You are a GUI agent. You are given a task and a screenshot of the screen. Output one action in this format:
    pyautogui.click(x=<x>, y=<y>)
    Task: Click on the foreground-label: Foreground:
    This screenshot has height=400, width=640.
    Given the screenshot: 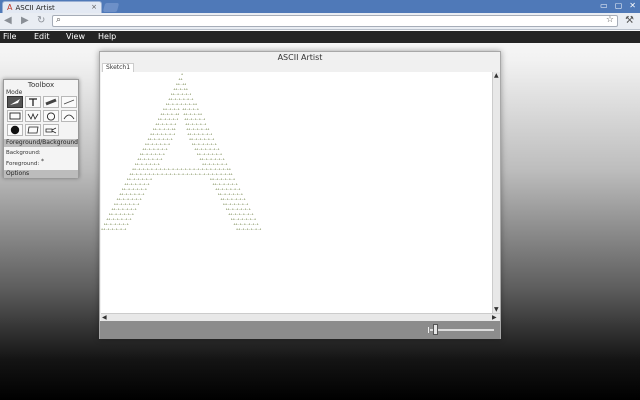 What is the action you would take?
    pyautogui.click(x=23, y=164)
    